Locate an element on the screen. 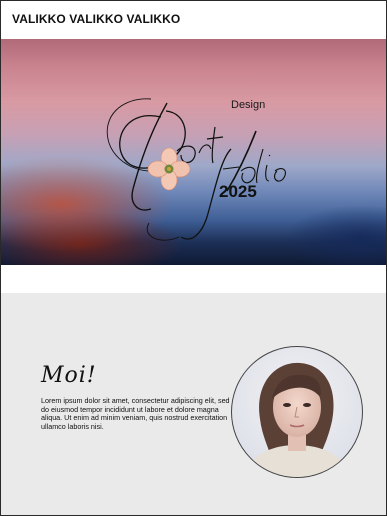 This screenshot has width=387, height=516. top-nav: VALIKKO VALIKKO VALIKKO is located at coordinates (193, 20).